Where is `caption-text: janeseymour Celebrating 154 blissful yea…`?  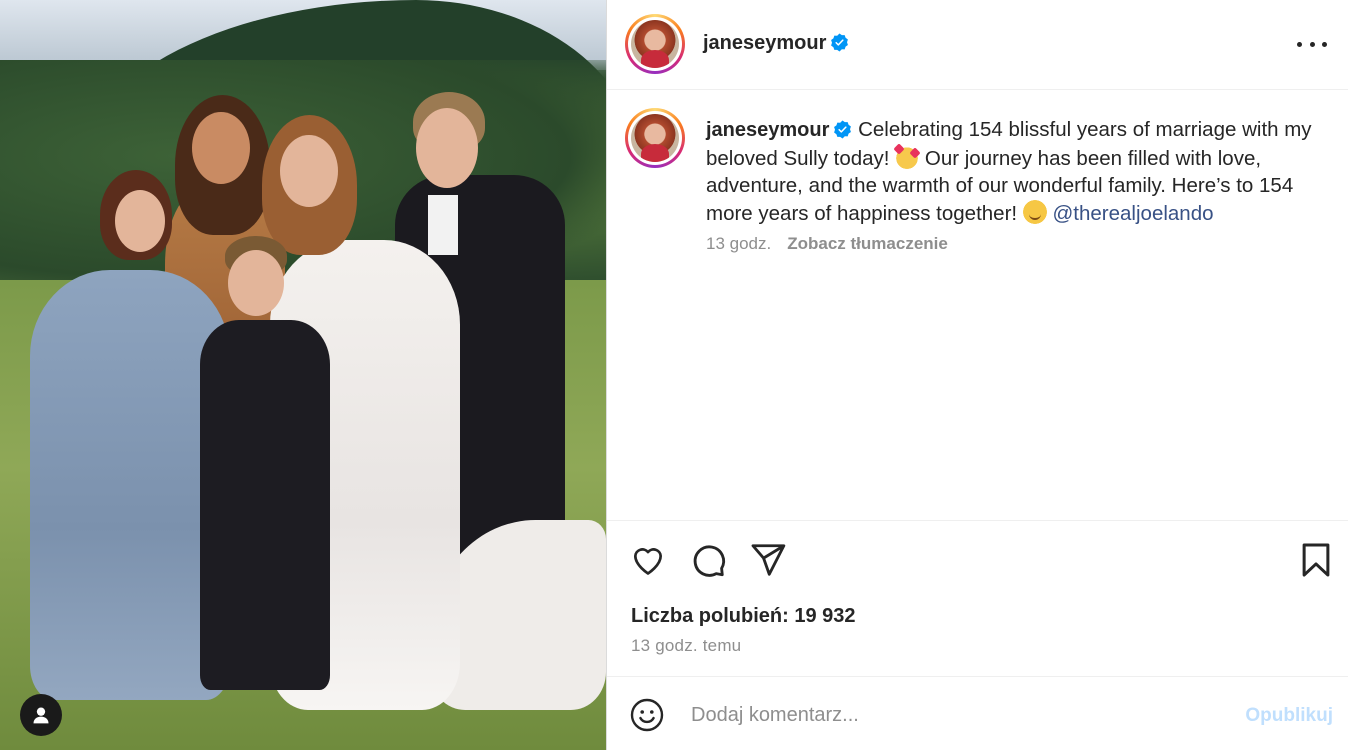 caption-text: janeseymour Celebrating 154 blissful yea… is located at coordinates (1016, 171).